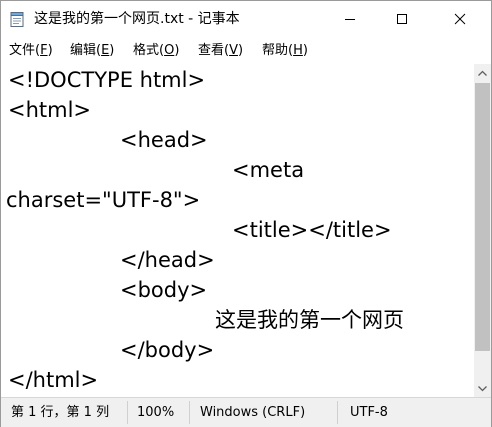 This screenshot has height=427, width=492. I want to click on chevron-up-icon, so click(482, 73).